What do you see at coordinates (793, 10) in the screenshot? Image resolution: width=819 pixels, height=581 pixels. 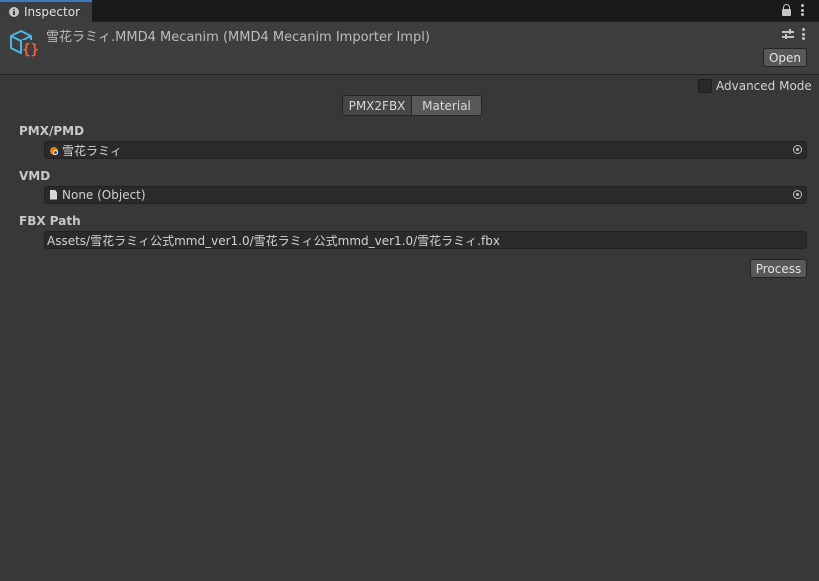 I see `tab-bar-controls` at bounding box center [793, 10].